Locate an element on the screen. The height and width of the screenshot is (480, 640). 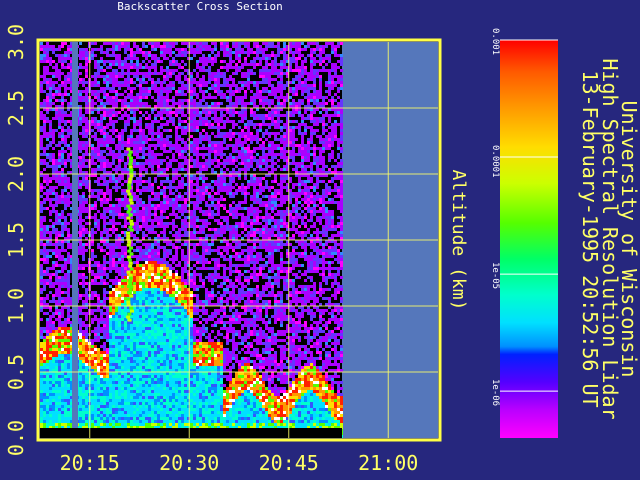
y-tick-label: 0.0 is located at coordinates (16, 438).